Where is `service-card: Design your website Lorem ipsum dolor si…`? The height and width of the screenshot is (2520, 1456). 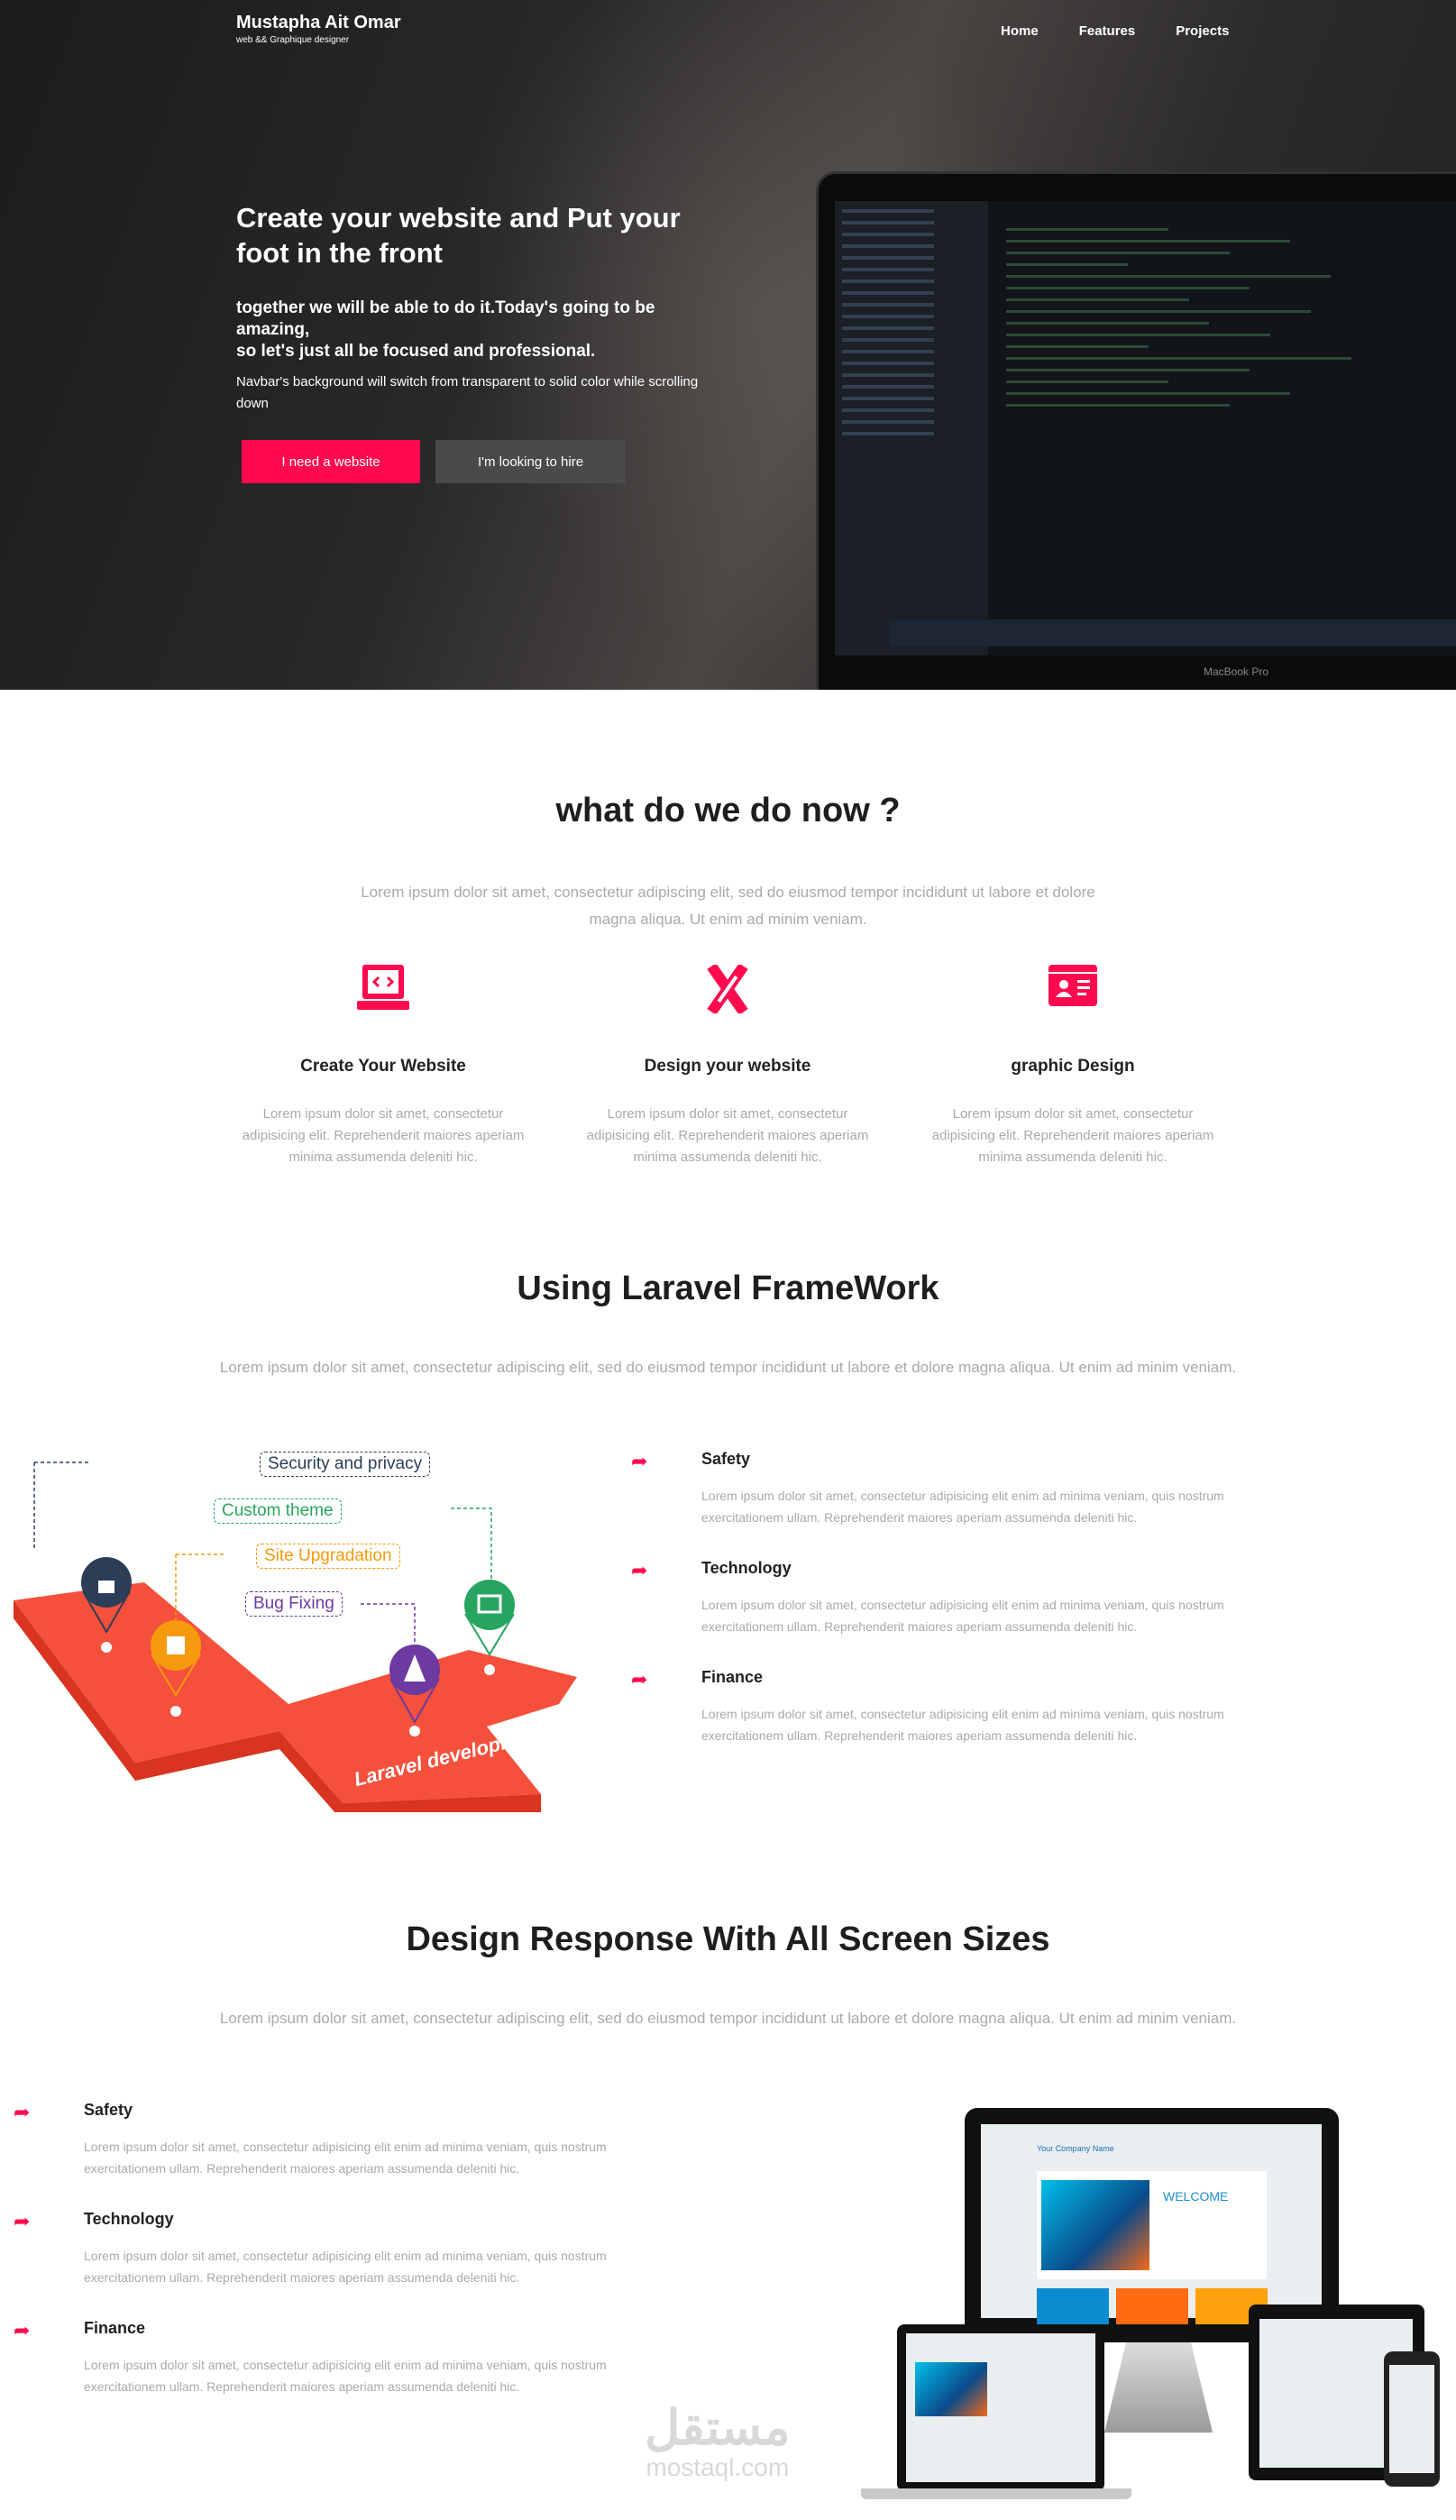 service-card: Design your website Lorem ipsum dolor si… is located at coordinates (727, 1066).